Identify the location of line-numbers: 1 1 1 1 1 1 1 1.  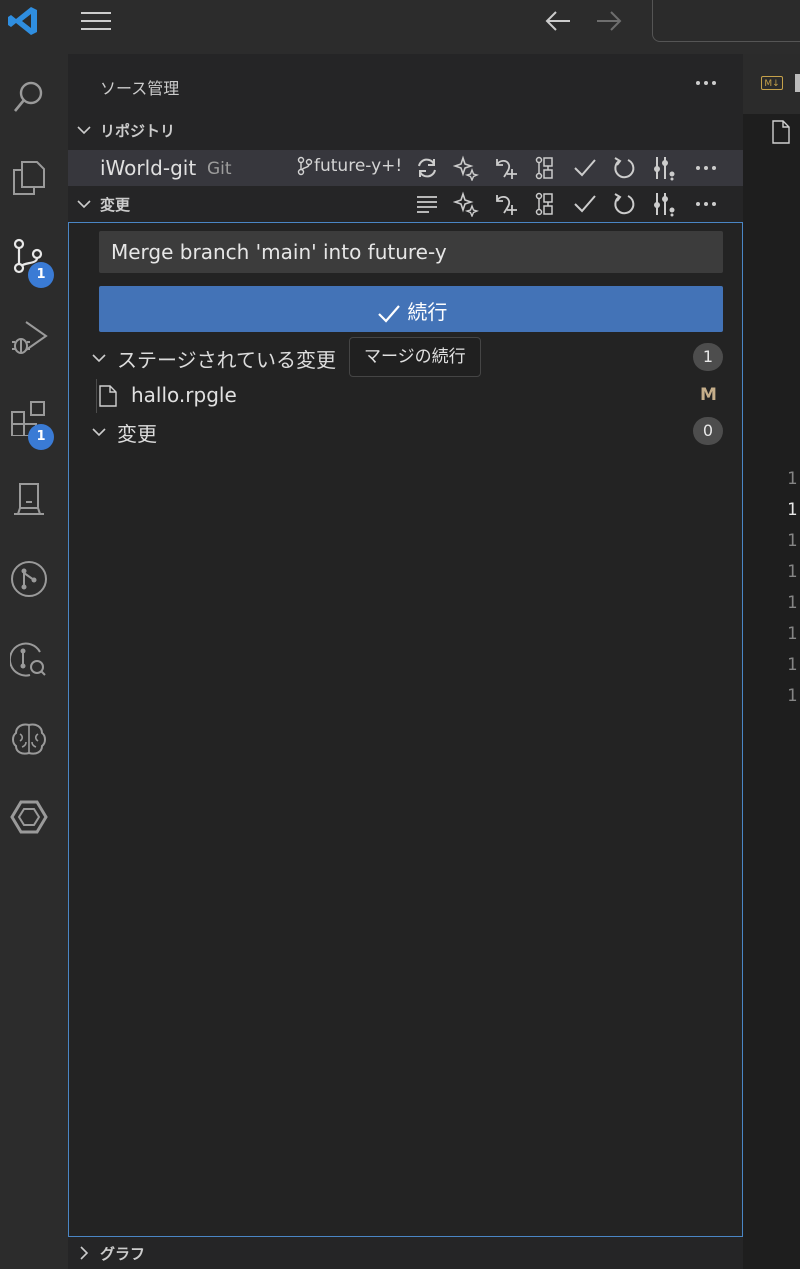
(792, 588).